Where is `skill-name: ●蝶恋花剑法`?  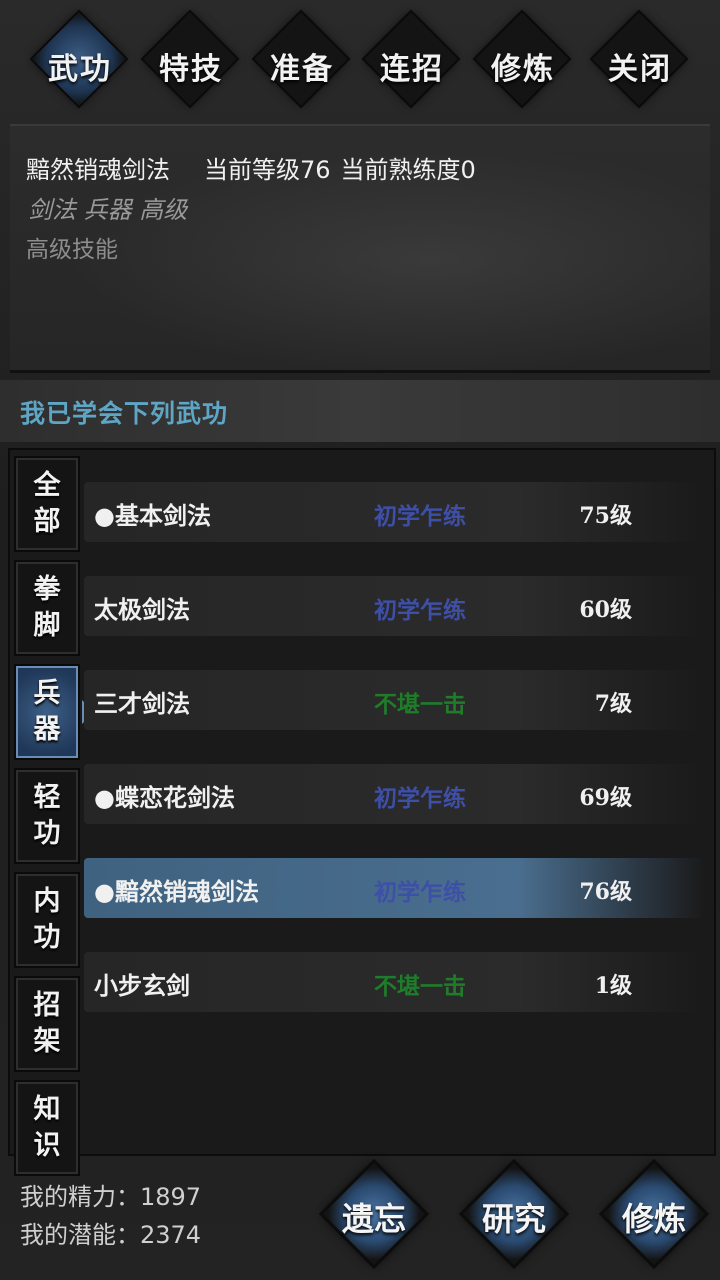
skill-name: ●蝶恋花剑法 is located at coordinates (164, 797).